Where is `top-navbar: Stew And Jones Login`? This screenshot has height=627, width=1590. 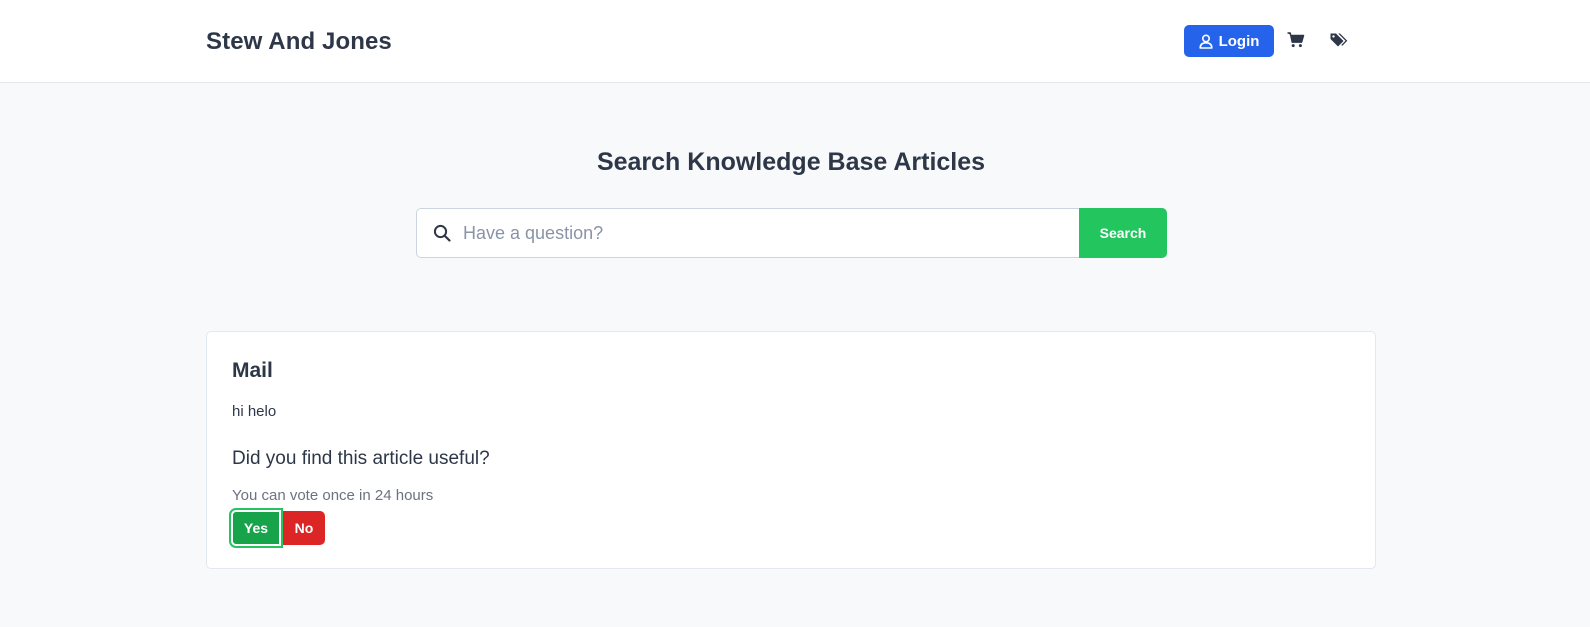
top-navbar: Stew And Jones Login is located at coordinates (795, 41).